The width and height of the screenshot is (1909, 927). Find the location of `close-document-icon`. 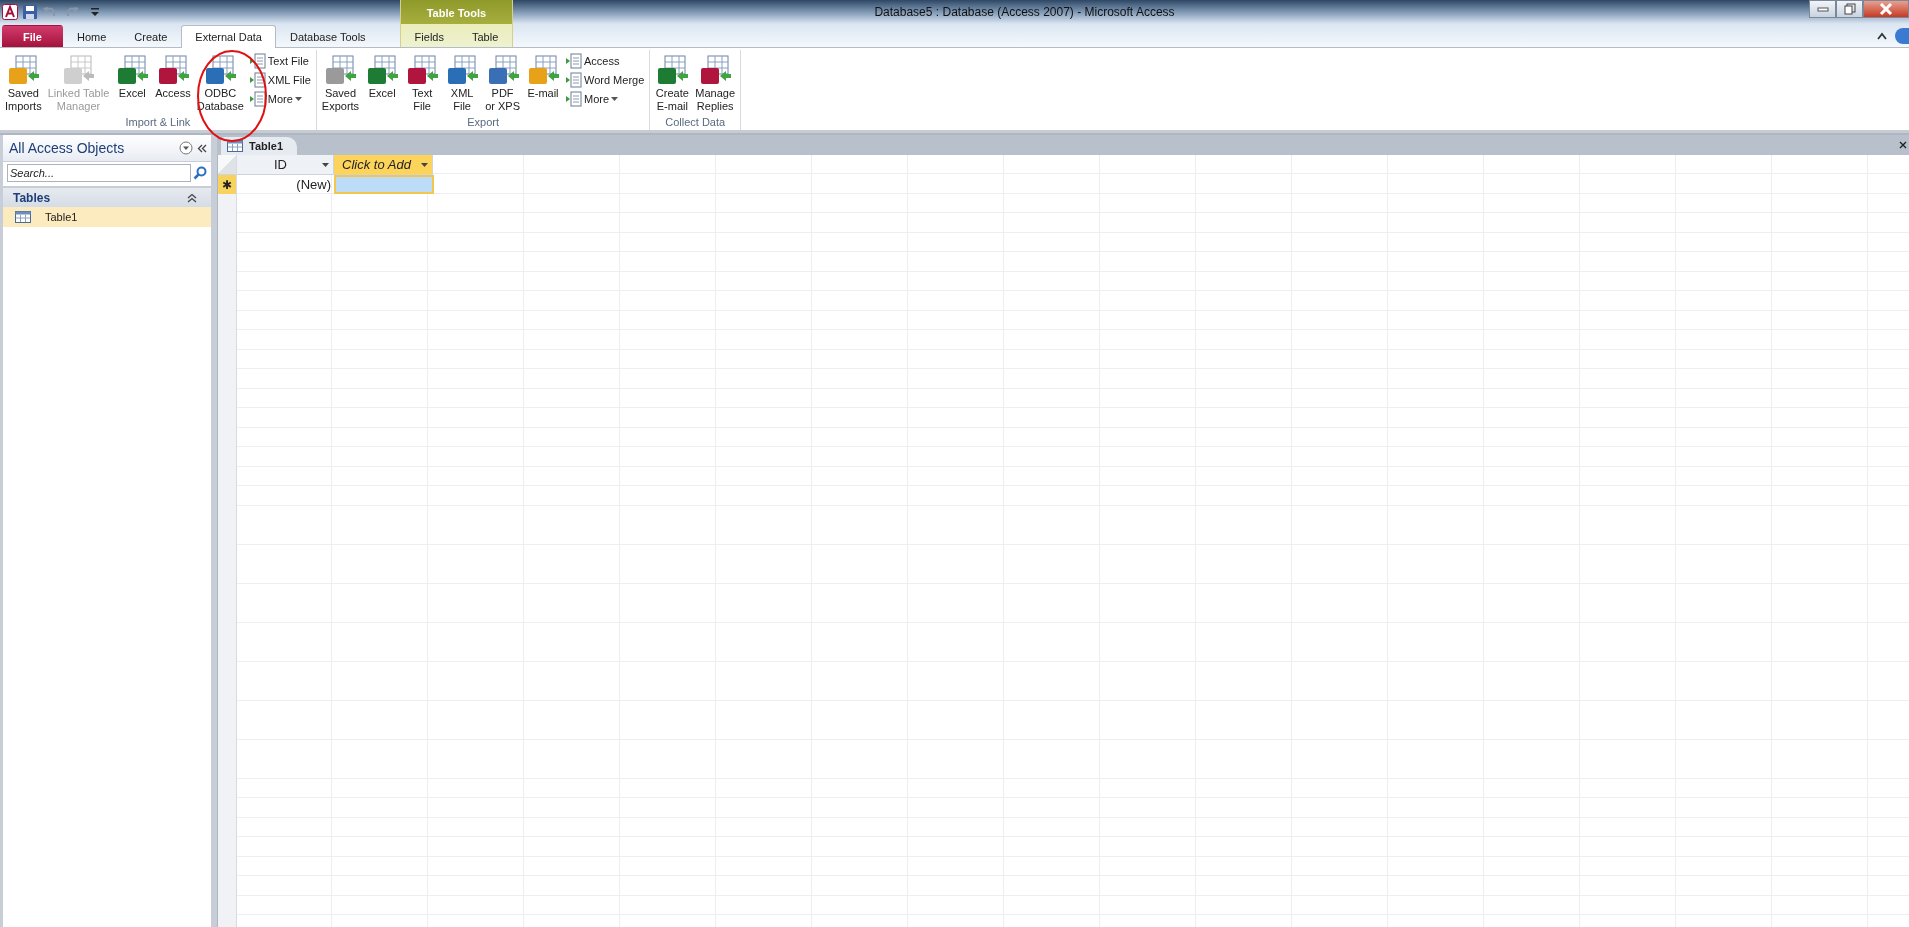

close-document-icon is located at coordinates (1903, 145).